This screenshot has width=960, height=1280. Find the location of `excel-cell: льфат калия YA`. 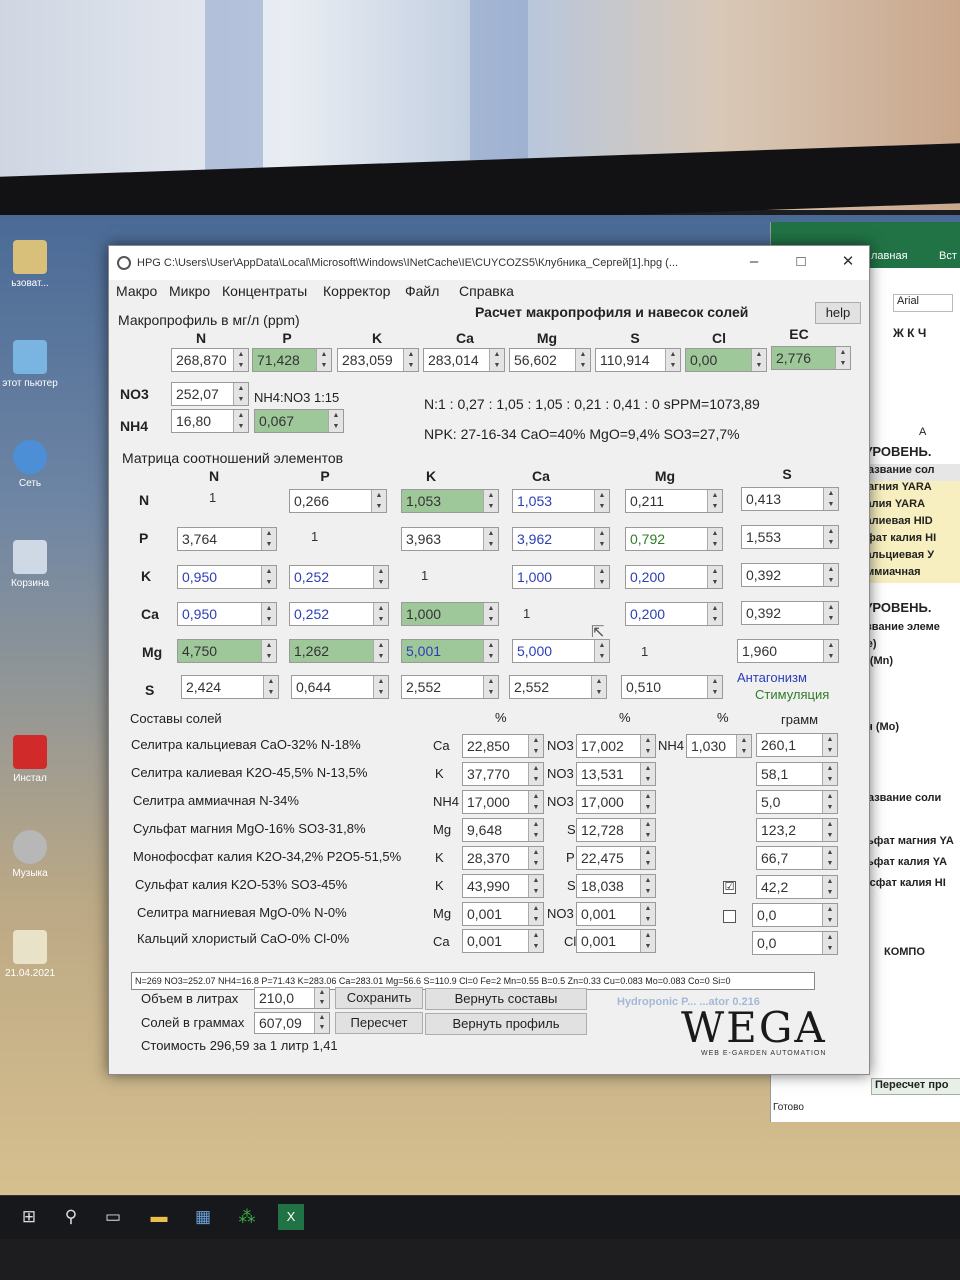

excel-cell: льфат калия YA is located at coordinates (908, 864).